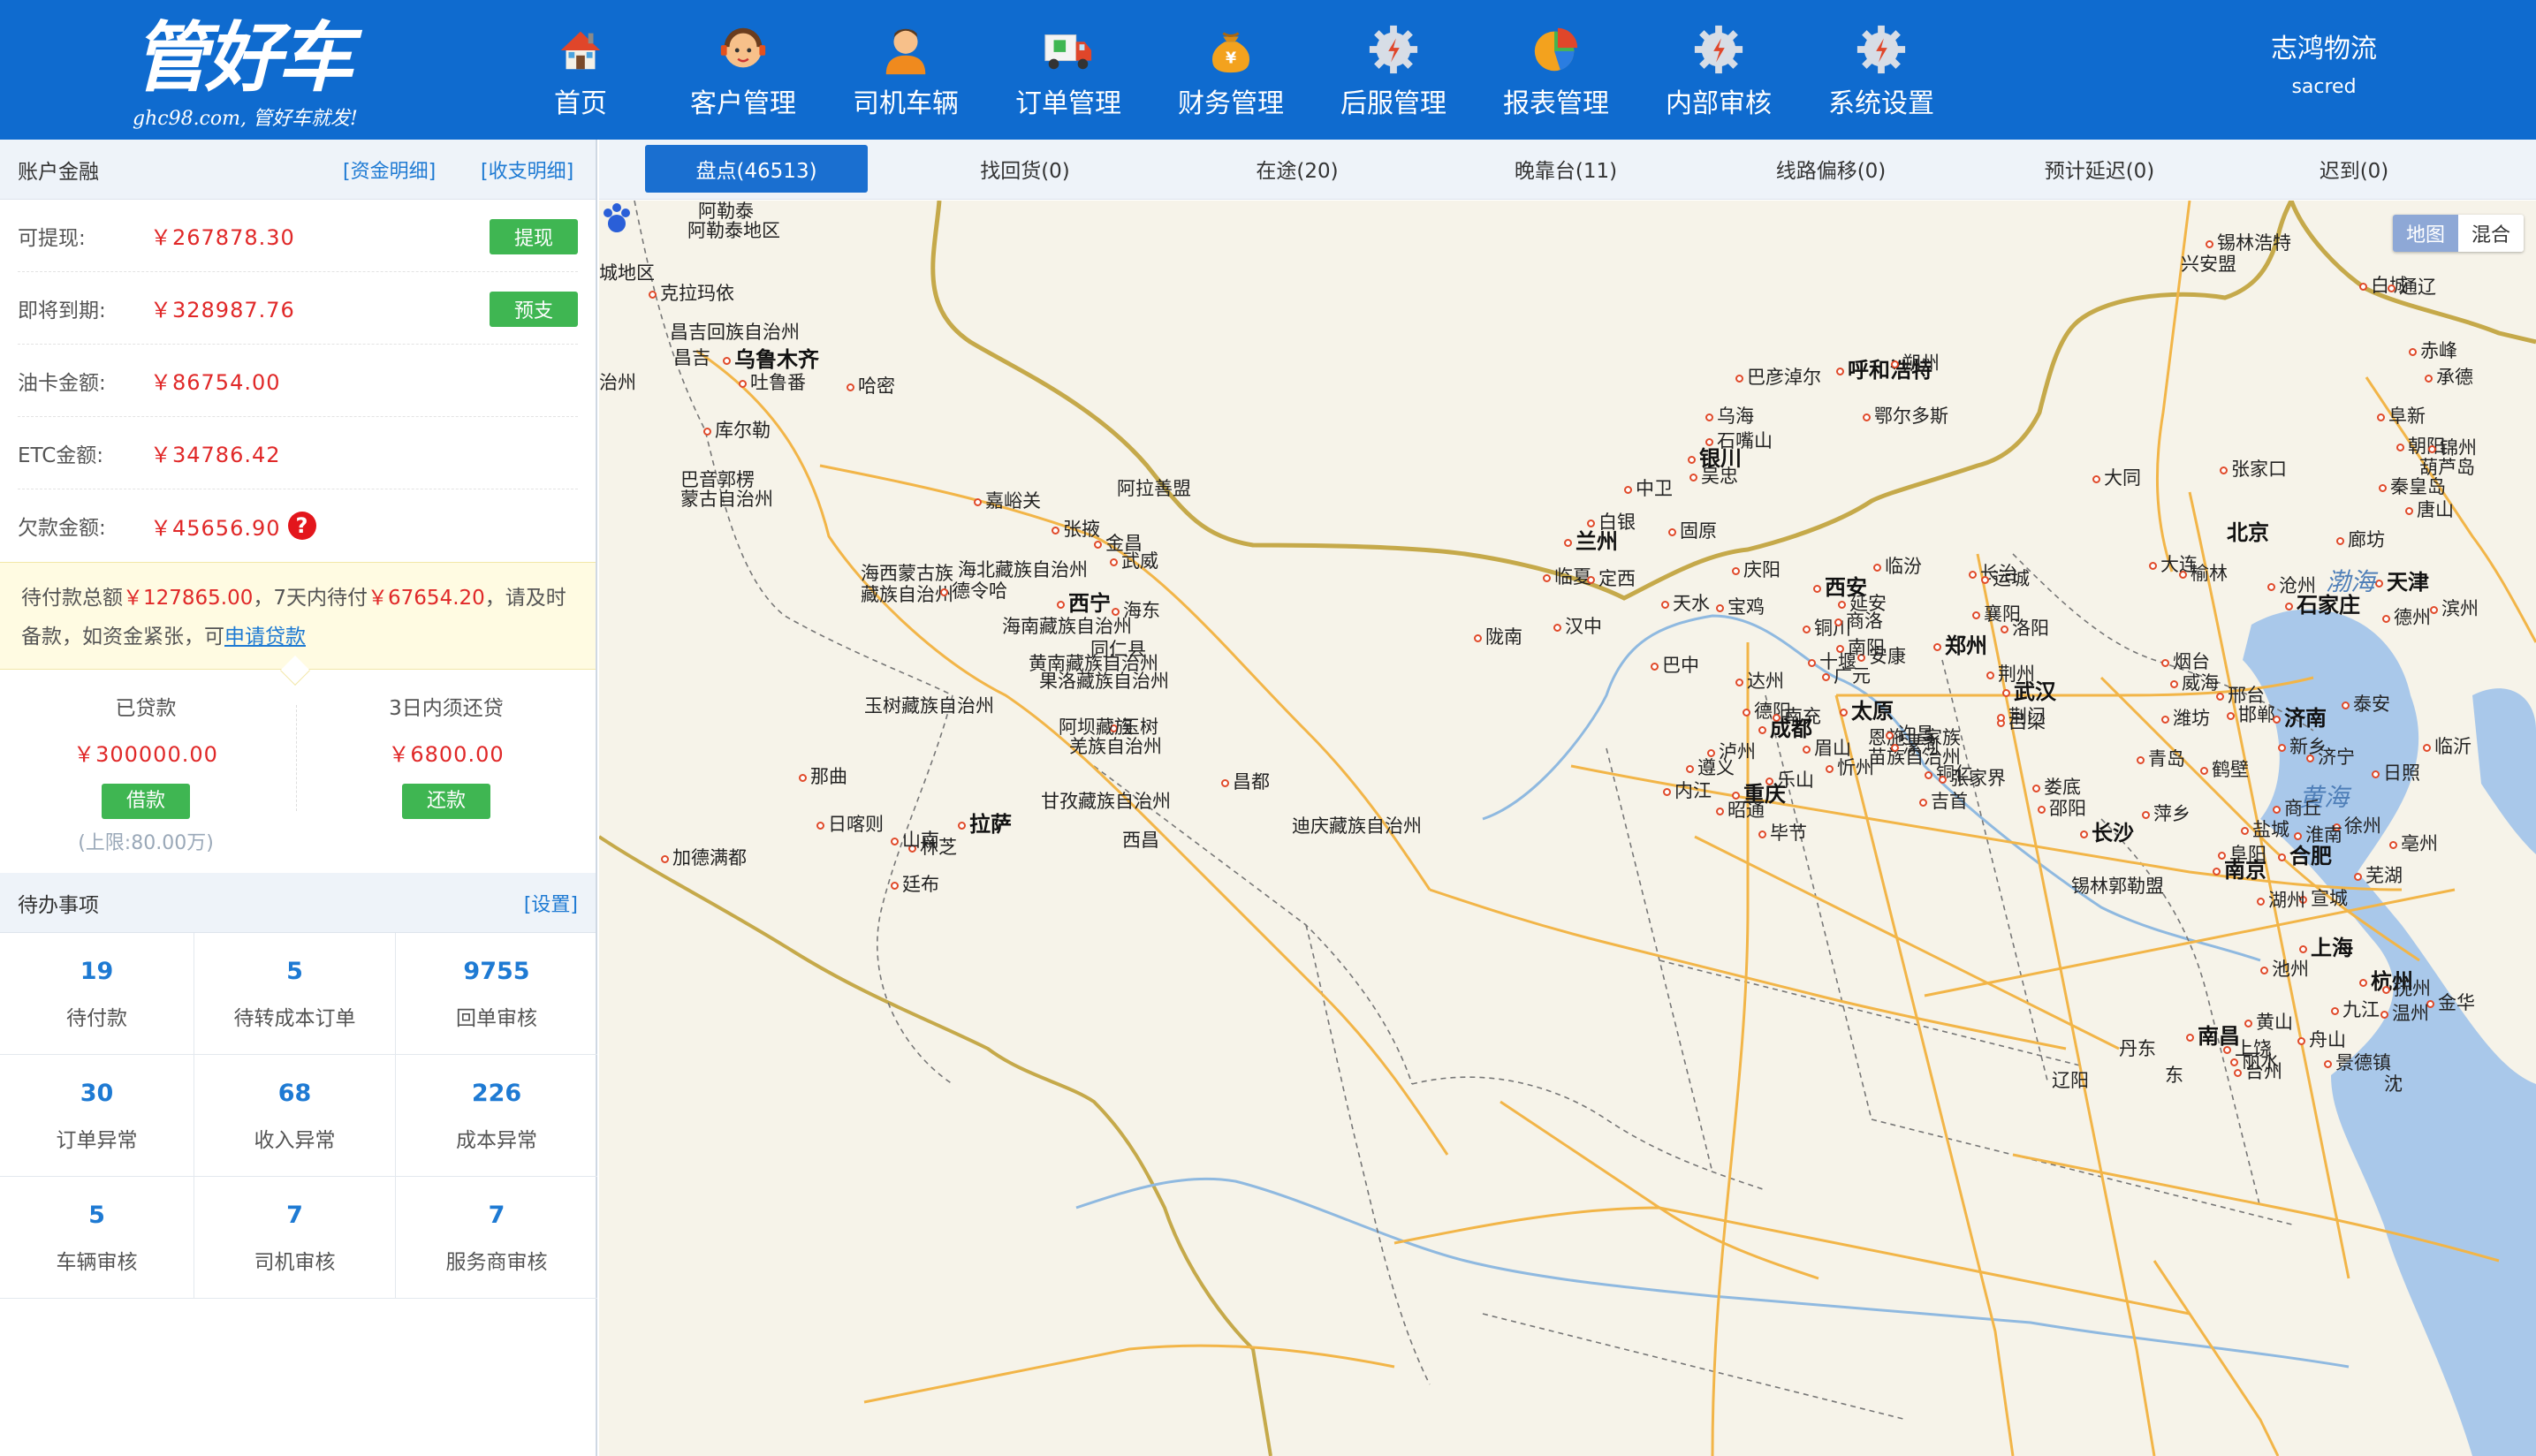 The height and width of the screenshot is (1456, 2536). Describe the element at coordinates (2452, 746) in the screenshot. I see `city-name: 临沂` at that location.